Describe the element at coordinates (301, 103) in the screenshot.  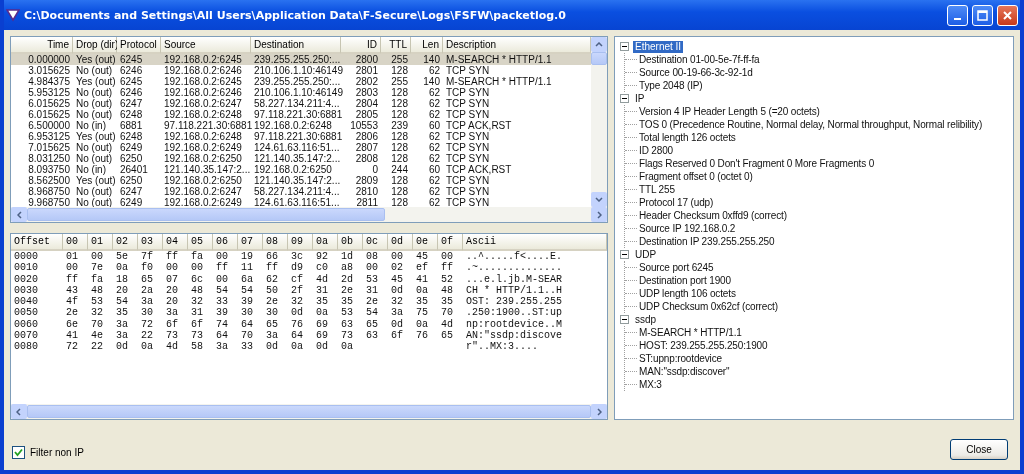
I see `packet-row: 6.015625 No (out) 6247 192.168.0.2:6247 58.227.134.211:4... 2804 128 62 TCP SYN` at that location.